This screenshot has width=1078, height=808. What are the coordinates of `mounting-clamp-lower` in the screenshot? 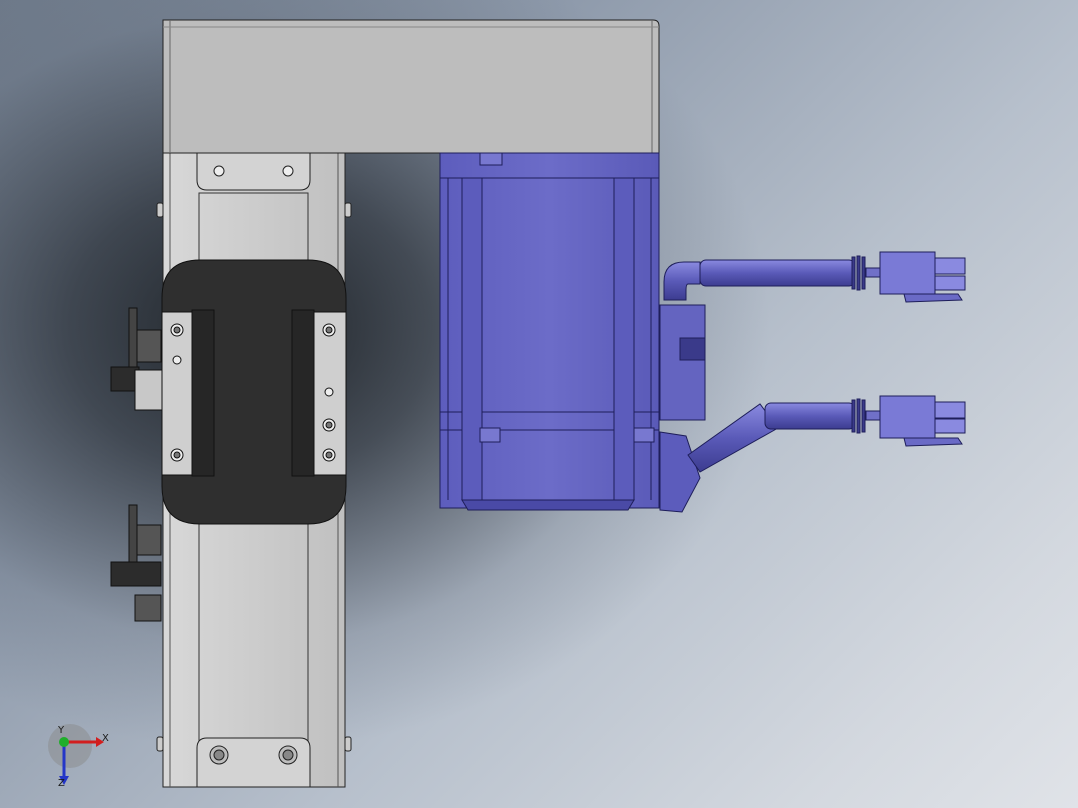 It's located at (136, 563).